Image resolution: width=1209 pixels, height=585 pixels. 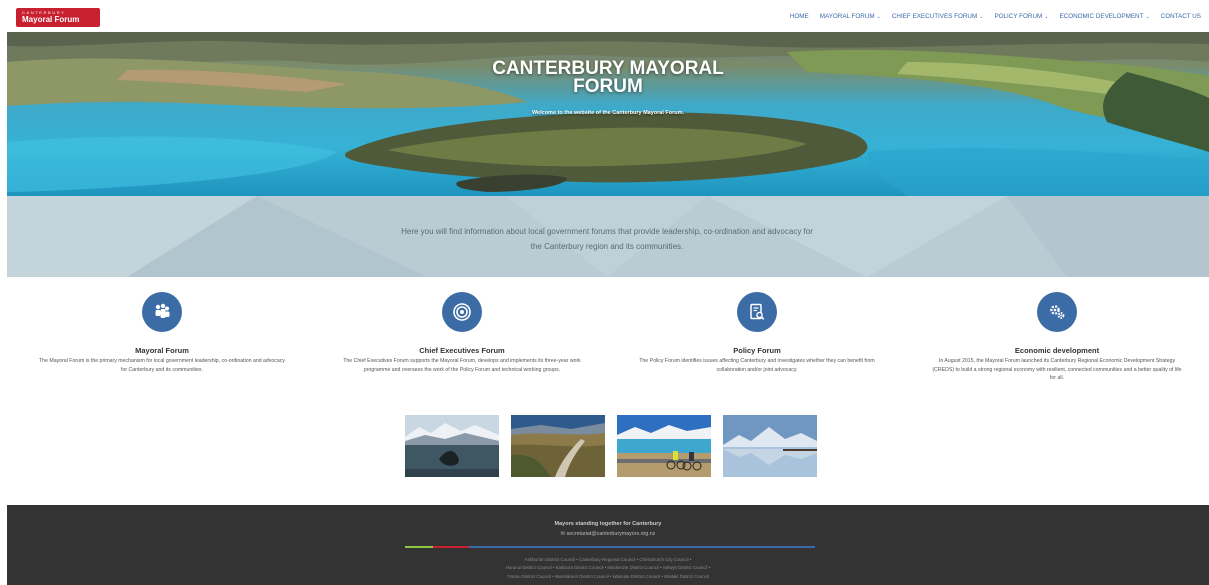 What do you see at coordinates (850, 16) in the screenshot?
I see `nav-mayoral-forum: MAYORAL FORUM ⌄` at bounding box center [850, 16].